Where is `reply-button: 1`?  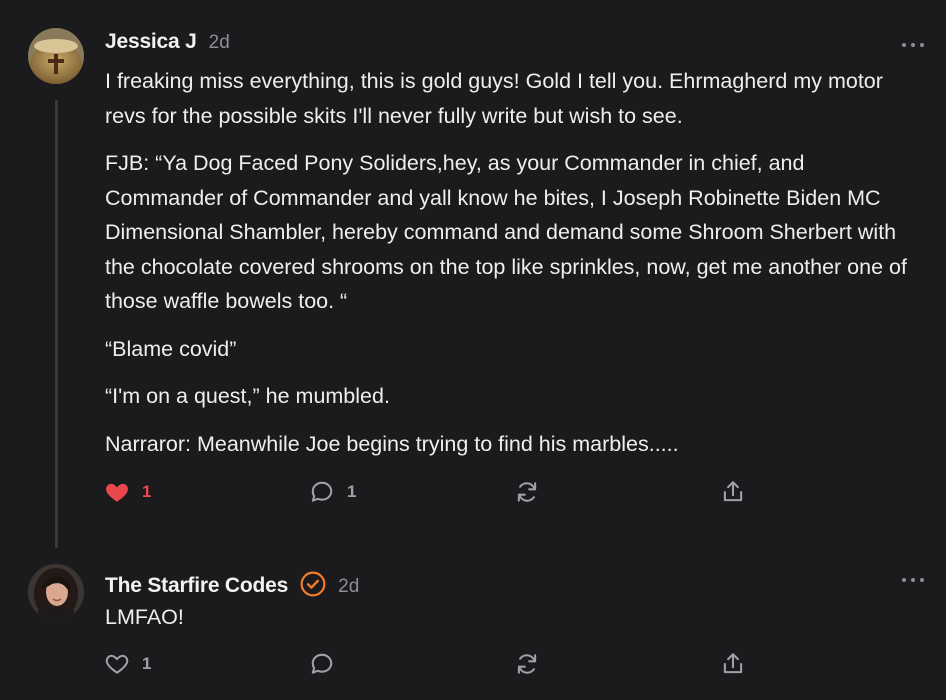 reply-button: 1 is located at coordinates (332, 492).